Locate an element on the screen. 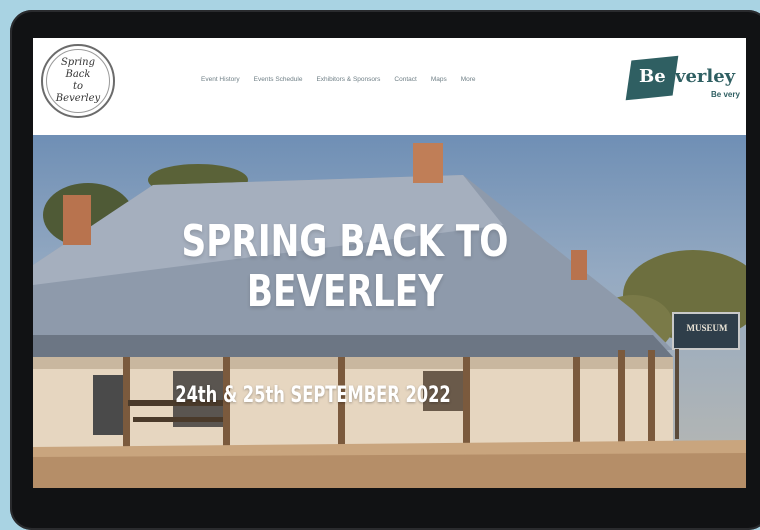 This screenshot has width=760, height=530. nav-contact: Contact is located at coordinates (405, 79).